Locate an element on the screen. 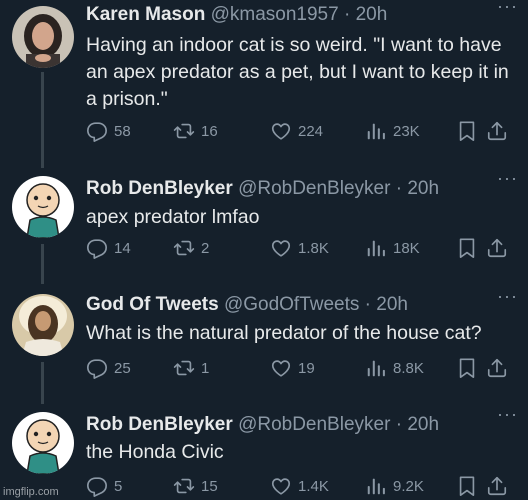 This screenshot has width=528, height=500. like-count: 224 is located at coordinates (311, 131).